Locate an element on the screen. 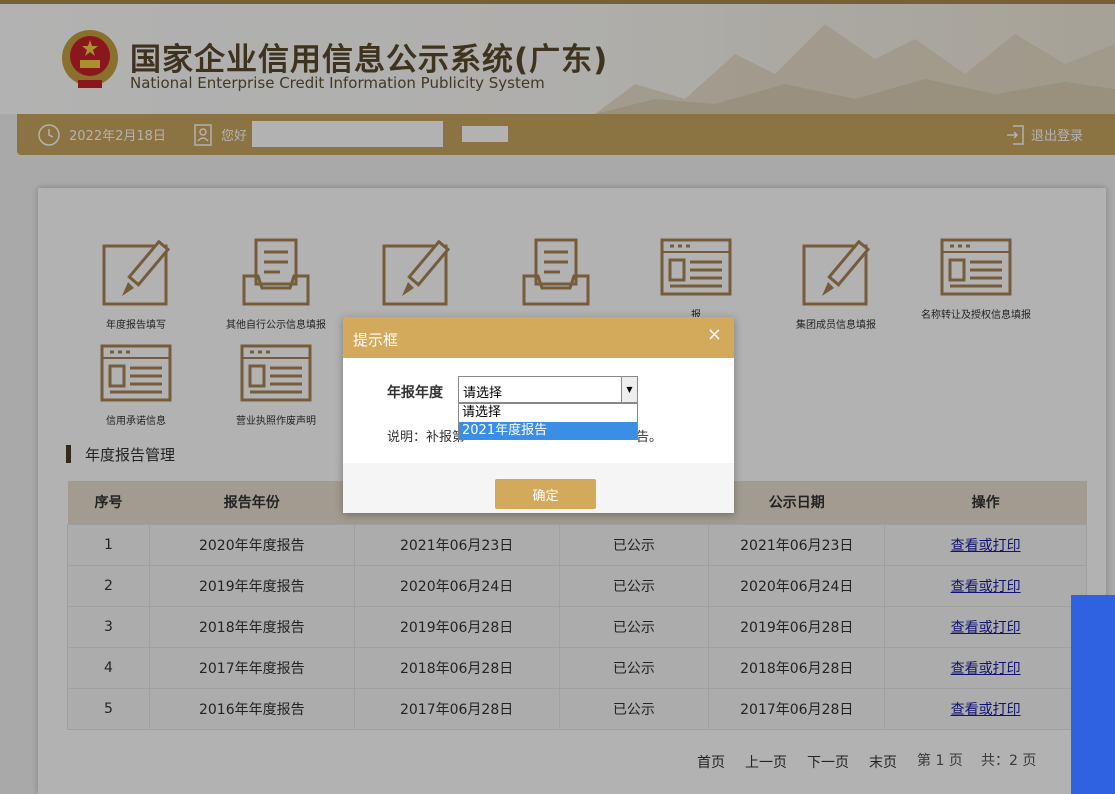  note-text-tail: 告。 is located at coordinates (649, 437).